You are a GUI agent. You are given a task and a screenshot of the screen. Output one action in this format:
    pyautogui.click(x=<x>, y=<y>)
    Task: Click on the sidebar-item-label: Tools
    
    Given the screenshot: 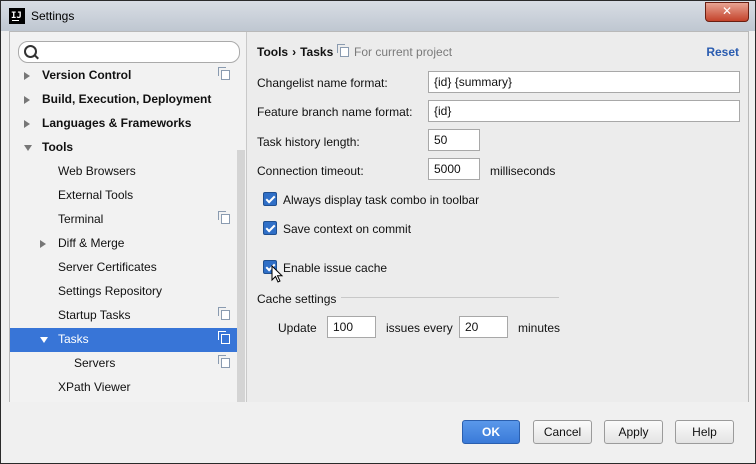 What is the action you would take?
    pyautogui.click(x=58, y=147)
    